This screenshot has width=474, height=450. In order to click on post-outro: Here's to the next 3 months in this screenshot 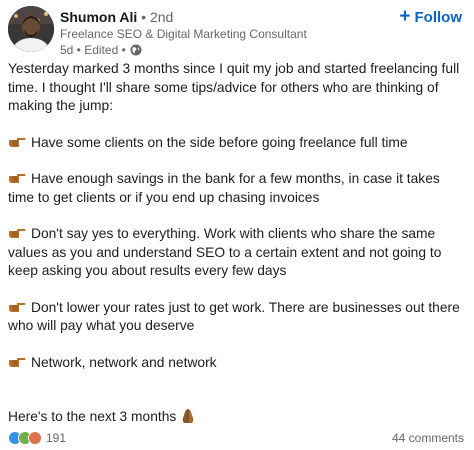, I will do `click(237, 417)`.